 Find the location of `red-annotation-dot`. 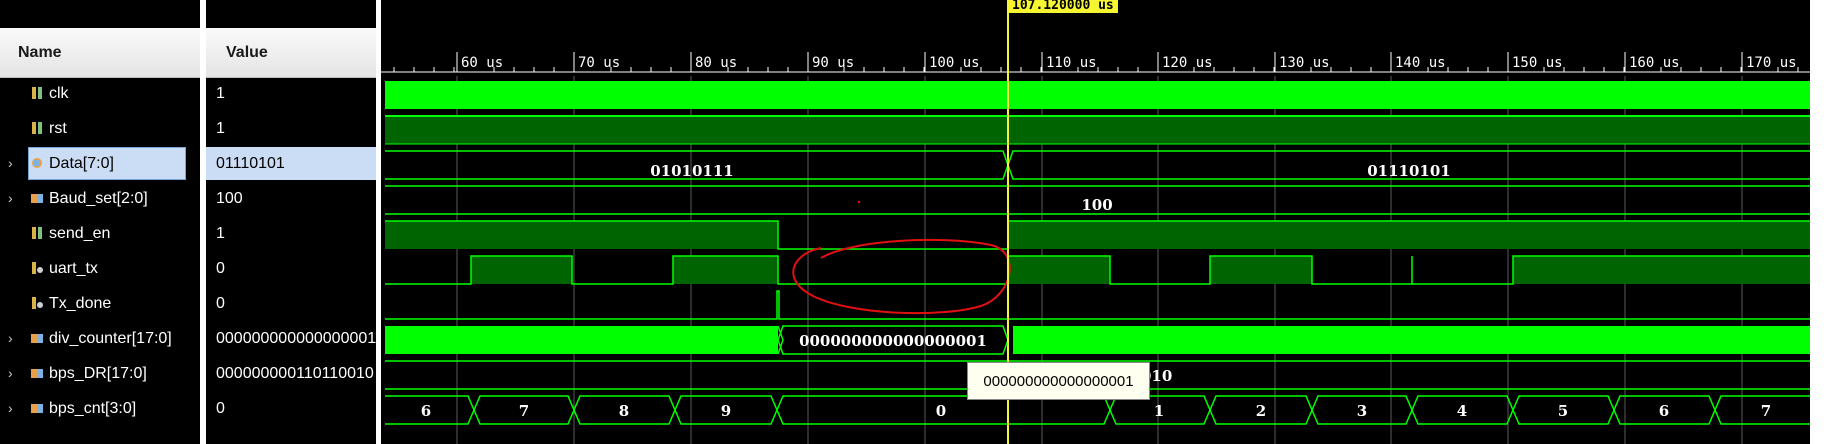

red-annotation-dot is located at coordinates (859, 202).